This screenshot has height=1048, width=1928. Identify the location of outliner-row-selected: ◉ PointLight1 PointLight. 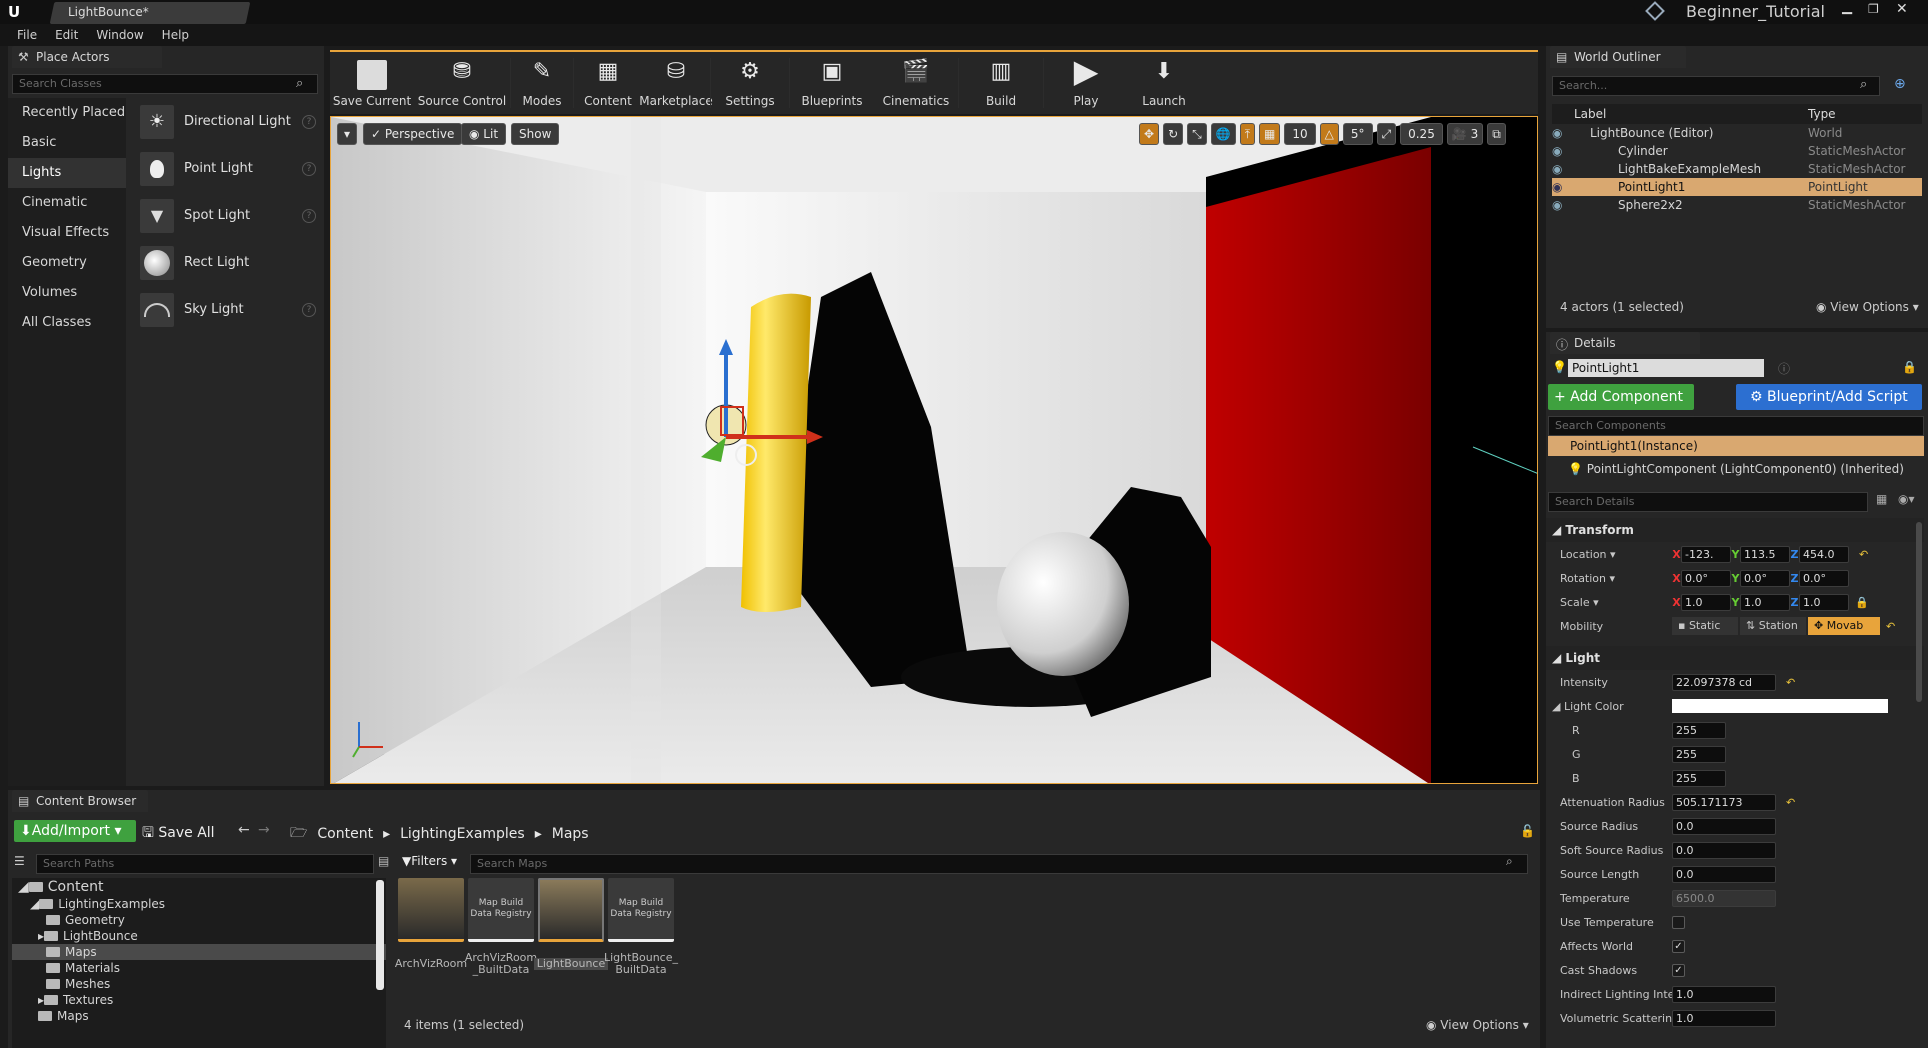
(1737, 187).